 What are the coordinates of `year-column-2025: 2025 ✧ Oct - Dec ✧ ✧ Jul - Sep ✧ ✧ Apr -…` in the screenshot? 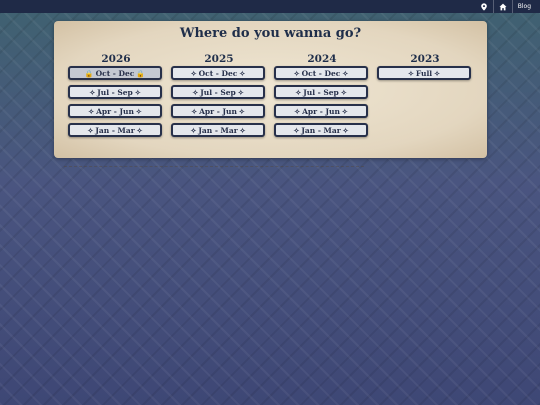 It's located at (219, 97).